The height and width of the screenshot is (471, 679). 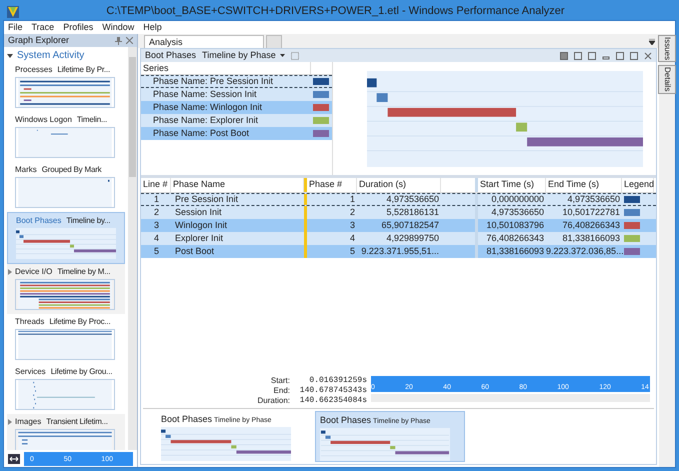 What do you see at coordinates (517, 199) in the screenshot?
I see `table-cell-text: 0,000000000` at bounding box center [517, 199].